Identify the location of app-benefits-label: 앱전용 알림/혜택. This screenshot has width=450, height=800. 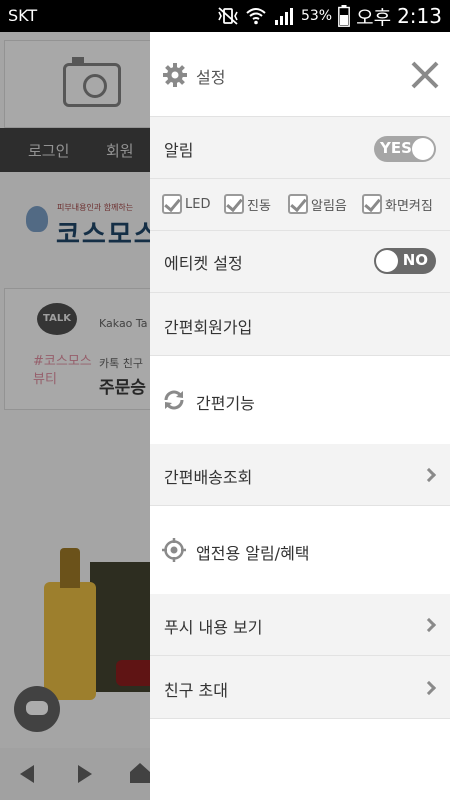
(253, 553).